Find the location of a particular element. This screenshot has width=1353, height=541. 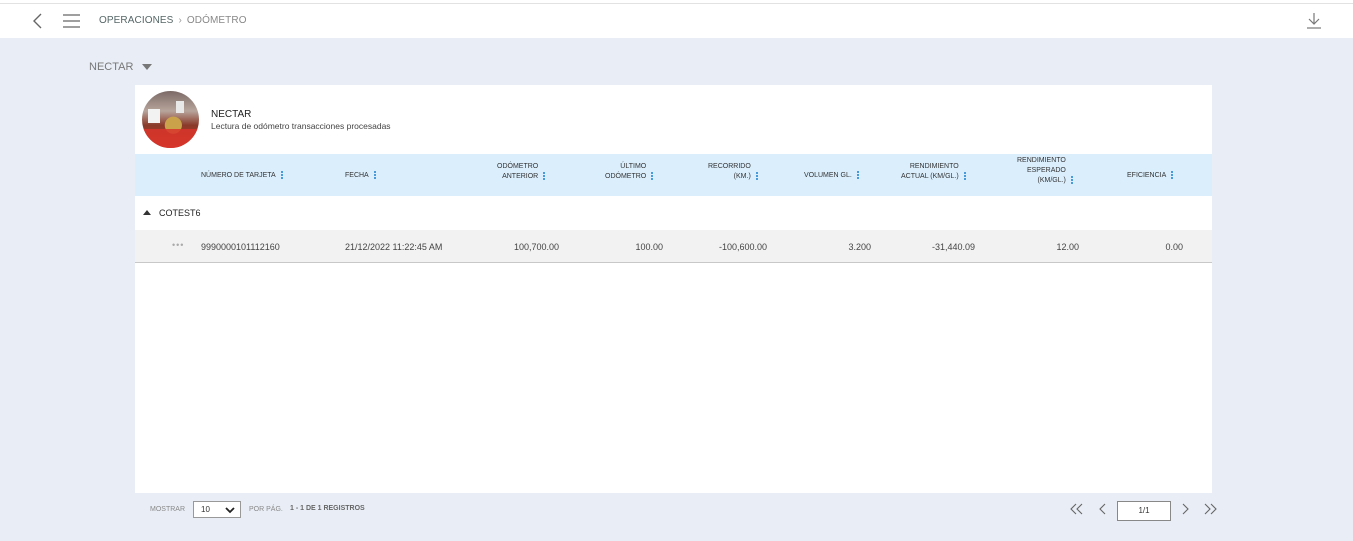

breadcrumb-operaciones: OPERACIONES is located at coordinates (136, 20).